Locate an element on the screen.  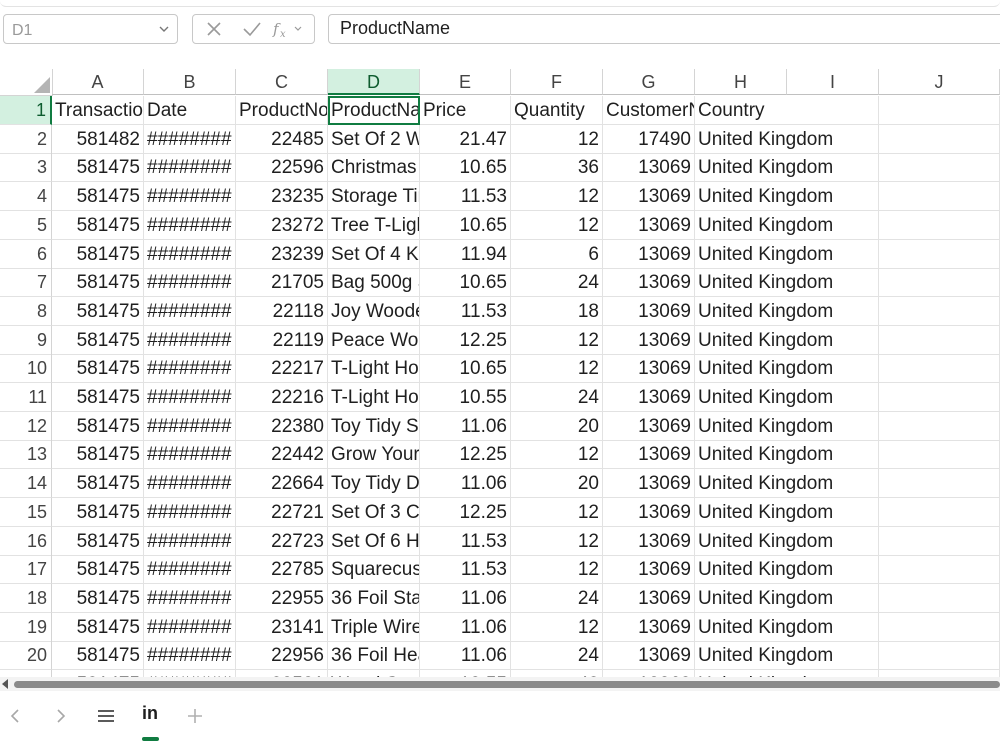
cell-c: 22664 is located at coordinates (282, 484).